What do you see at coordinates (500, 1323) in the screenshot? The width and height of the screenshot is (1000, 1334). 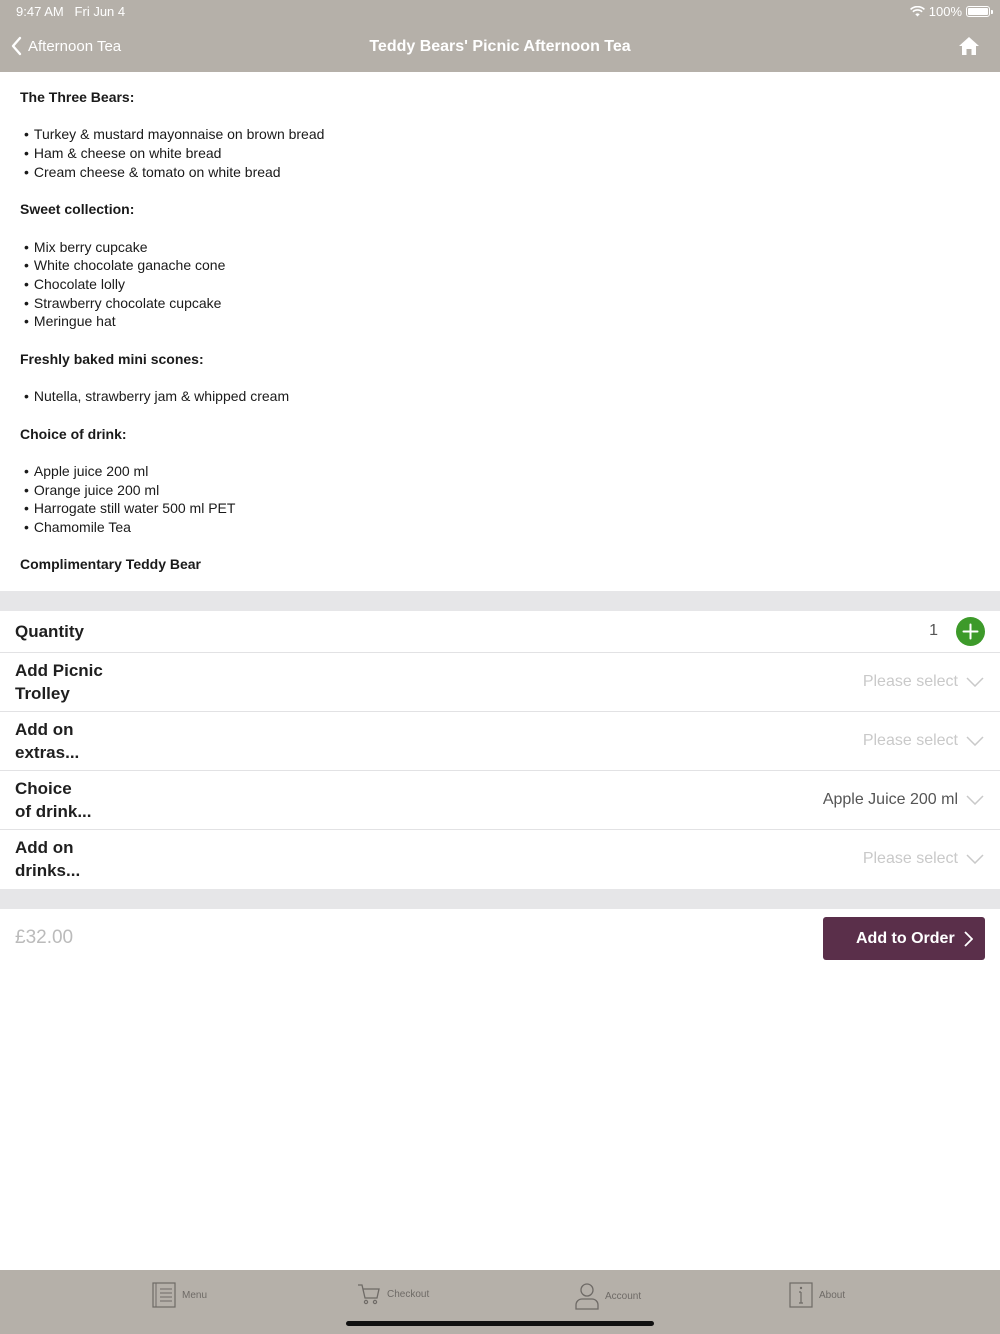 I see `home-indicator` at bounding box center [500, 1323].